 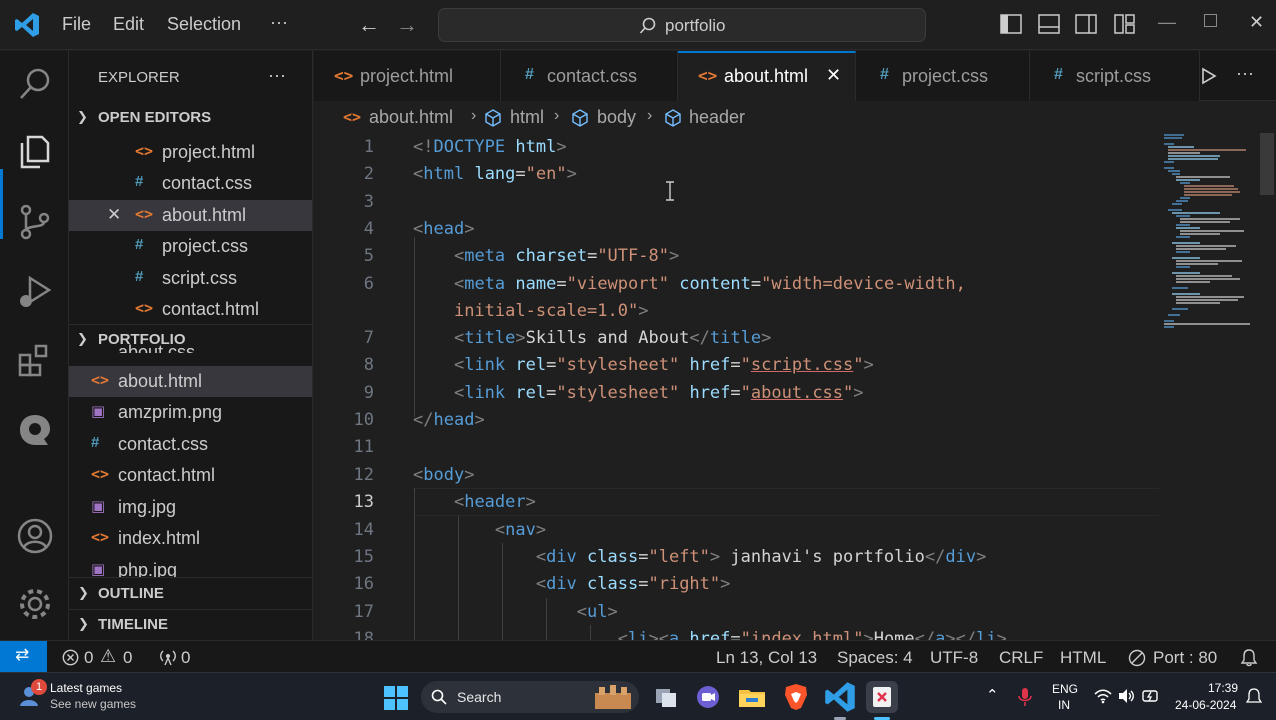 I want to click on editor-more-icon: ···, so click(x=1245, y=73).